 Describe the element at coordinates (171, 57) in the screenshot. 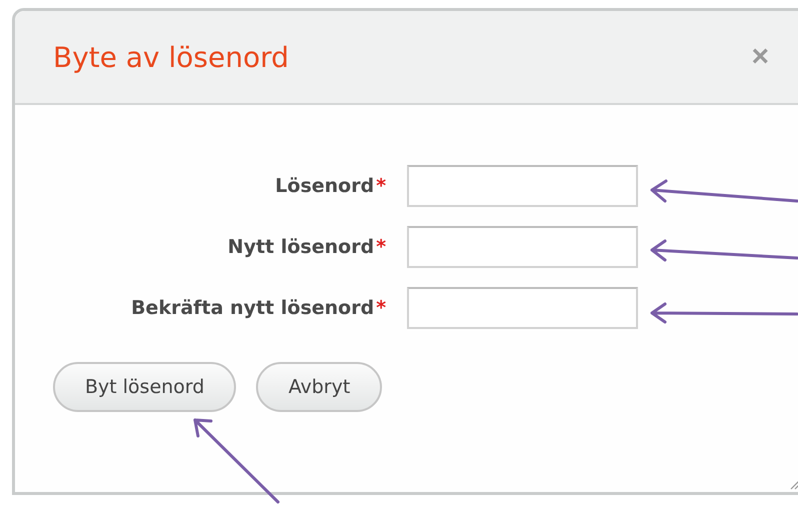

I see `dialog-title: Byte av lösenord` at that location.